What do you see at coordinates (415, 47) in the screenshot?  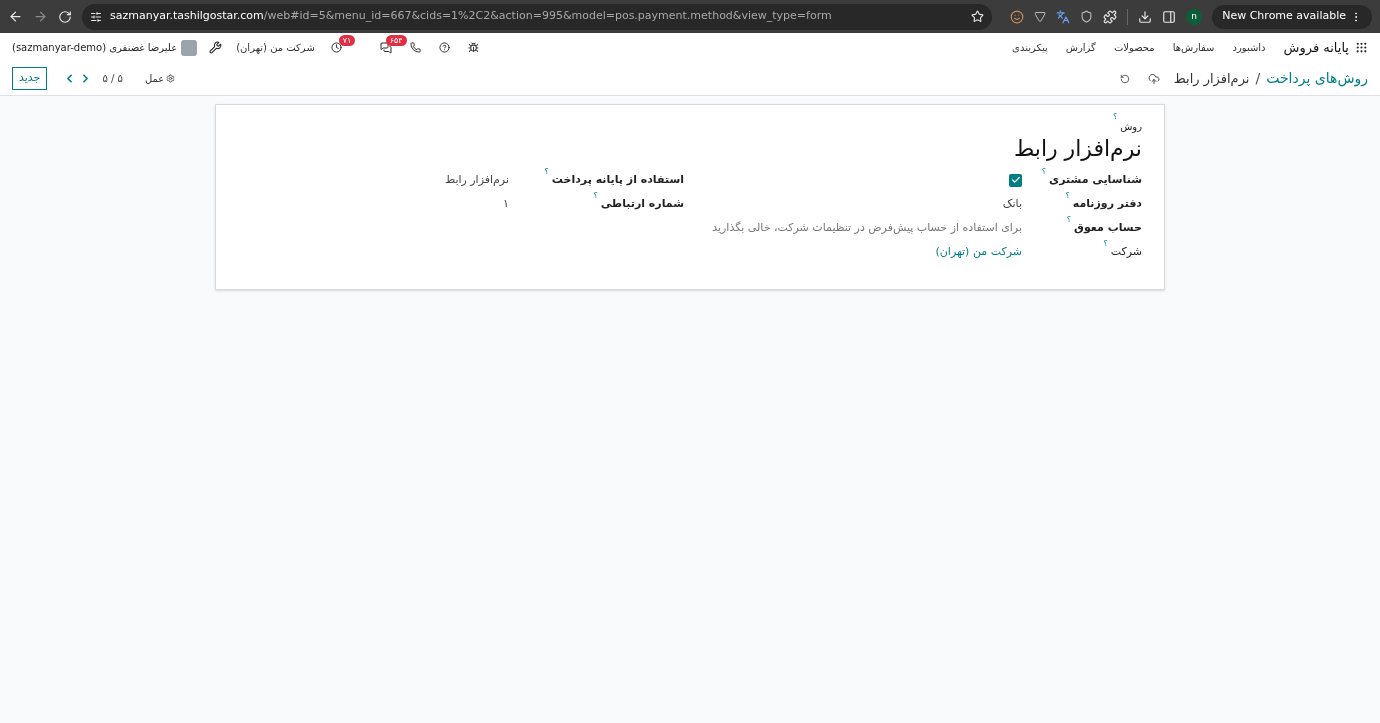 I see `phone-icon` at bounding box center [415, 47].